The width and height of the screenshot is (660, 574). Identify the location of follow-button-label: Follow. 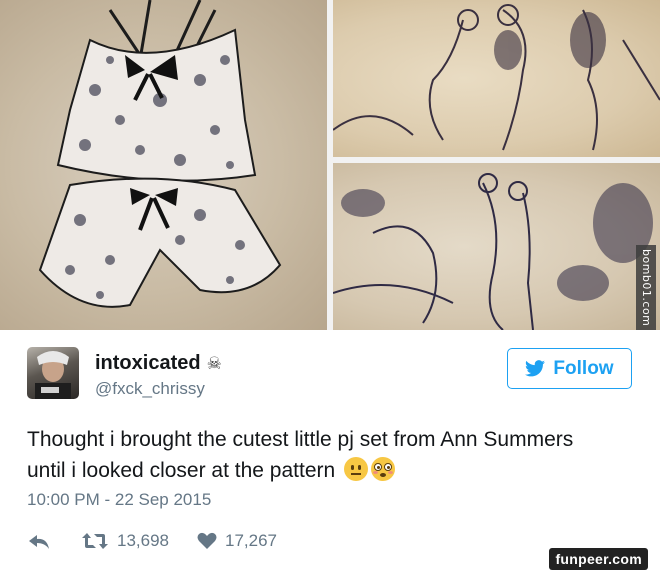
(583, 368).